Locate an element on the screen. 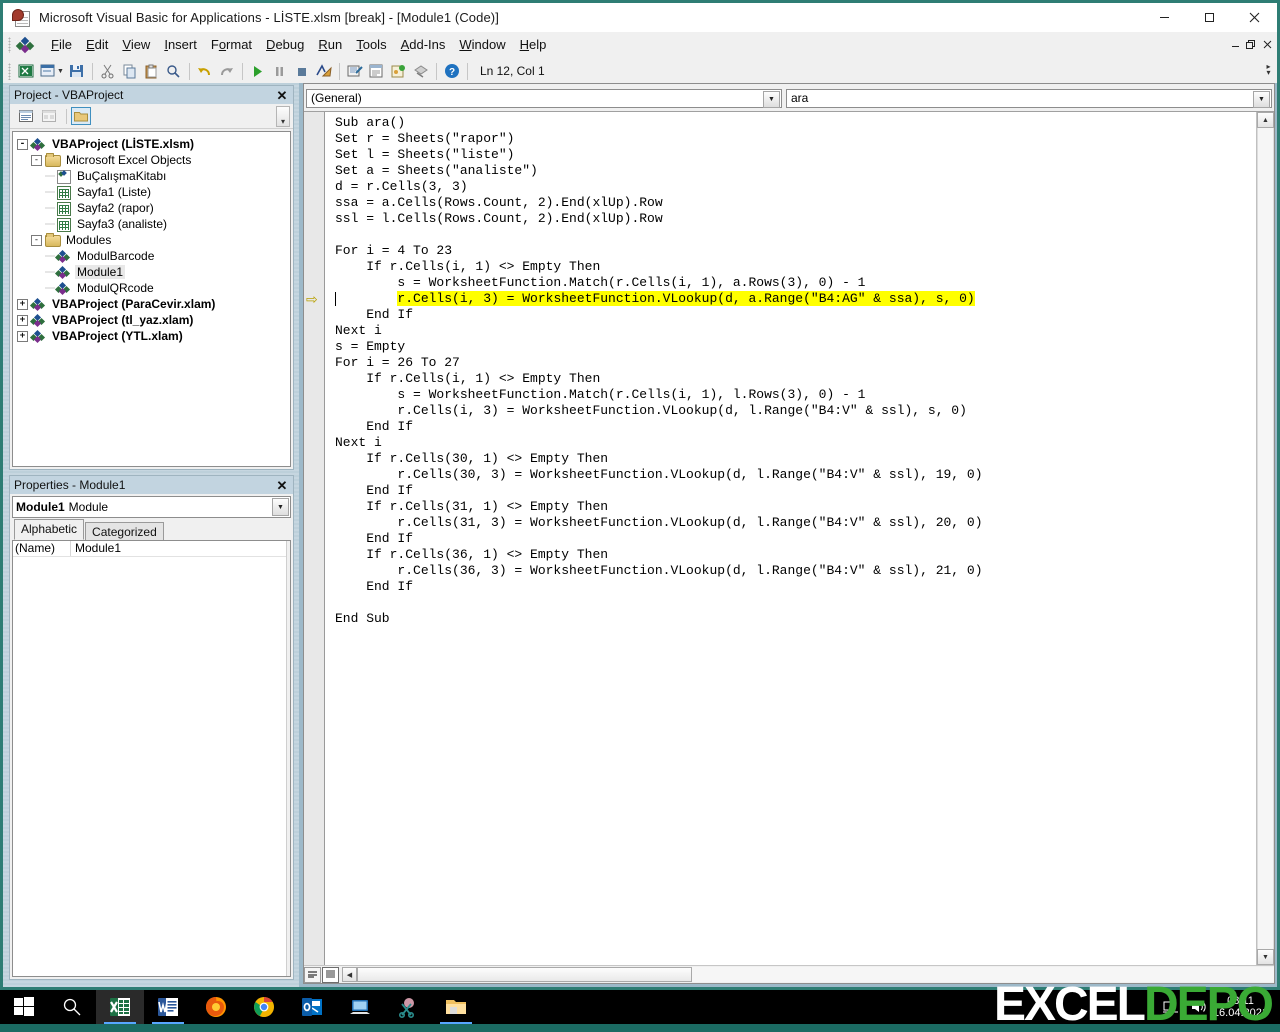  code-line: For i = 4 To 23 is located at coordinates (790, 251).